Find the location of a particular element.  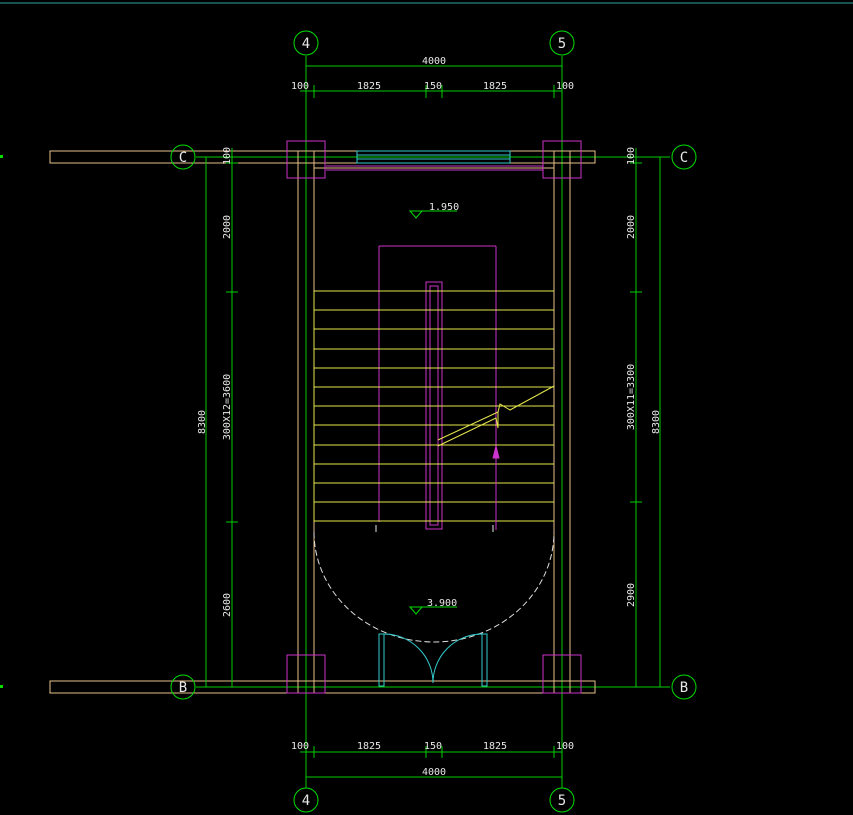

level-marker-lower: 3.900 is located at coordinates (432, 606).